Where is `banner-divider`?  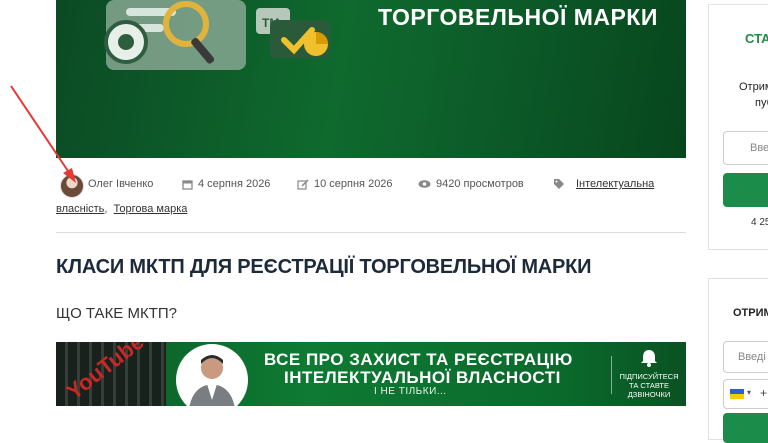
banner-divider is located at coordinates (611, 375).